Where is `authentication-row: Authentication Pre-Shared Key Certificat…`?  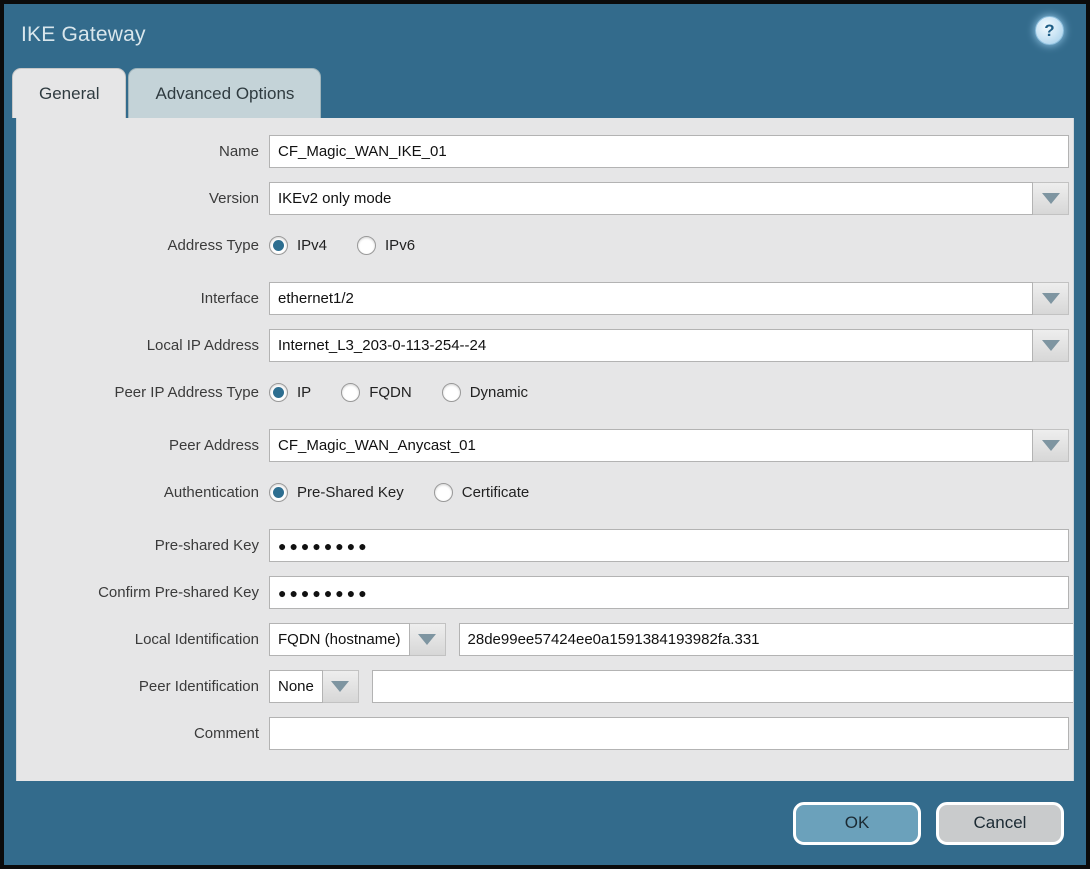
authentication-row: Authentication Pre-Shared Key Certificat… is located at coordinates (545, 492).